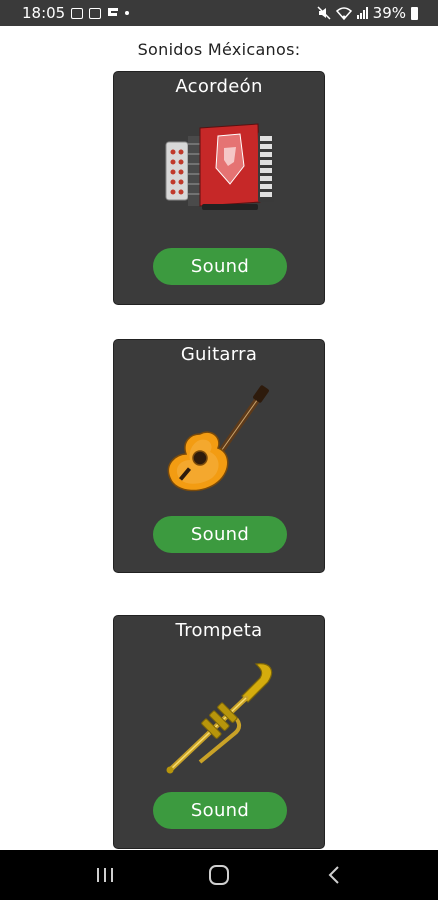 The height and width of the screenshot is (900, 438). What do you see at coordinates (218, 438) in the screenshot?
I see `guitar-icon` at bounding box center [218, 438].